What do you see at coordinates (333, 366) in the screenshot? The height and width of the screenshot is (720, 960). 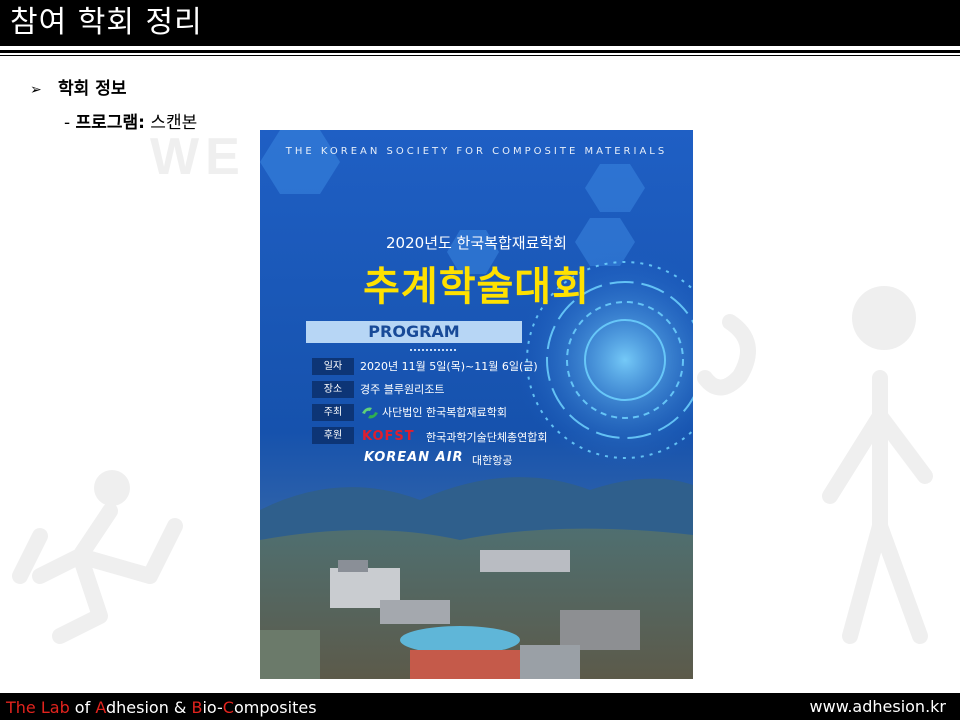 I see `info-tag-date: 일자` at bounding box center [333, 366].